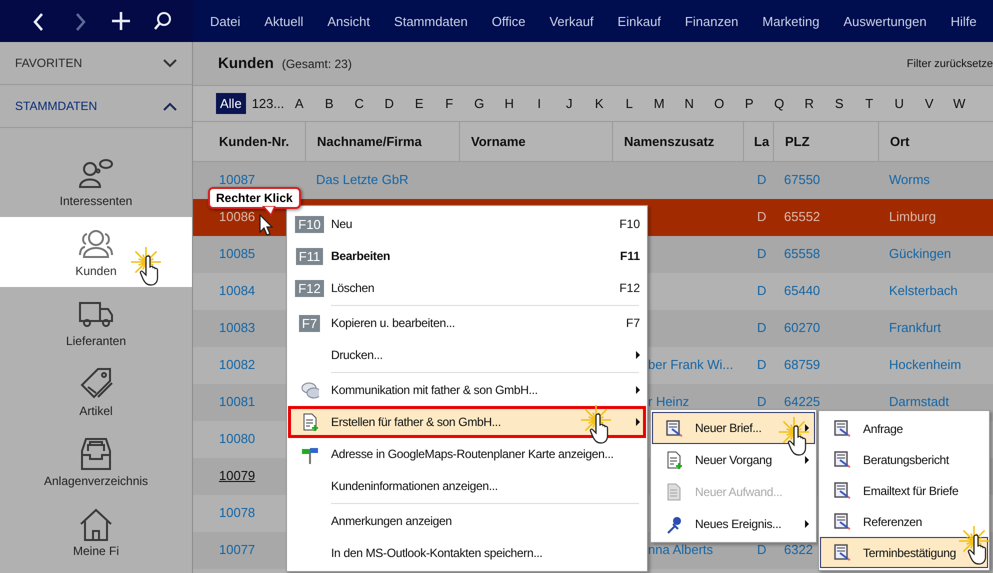 The height and width of the screenshot is (573, 993). What do you see at coordinates (802, 401) in the screenshot?
I see `table-cell: 64225` at bounding box center [802, 401].